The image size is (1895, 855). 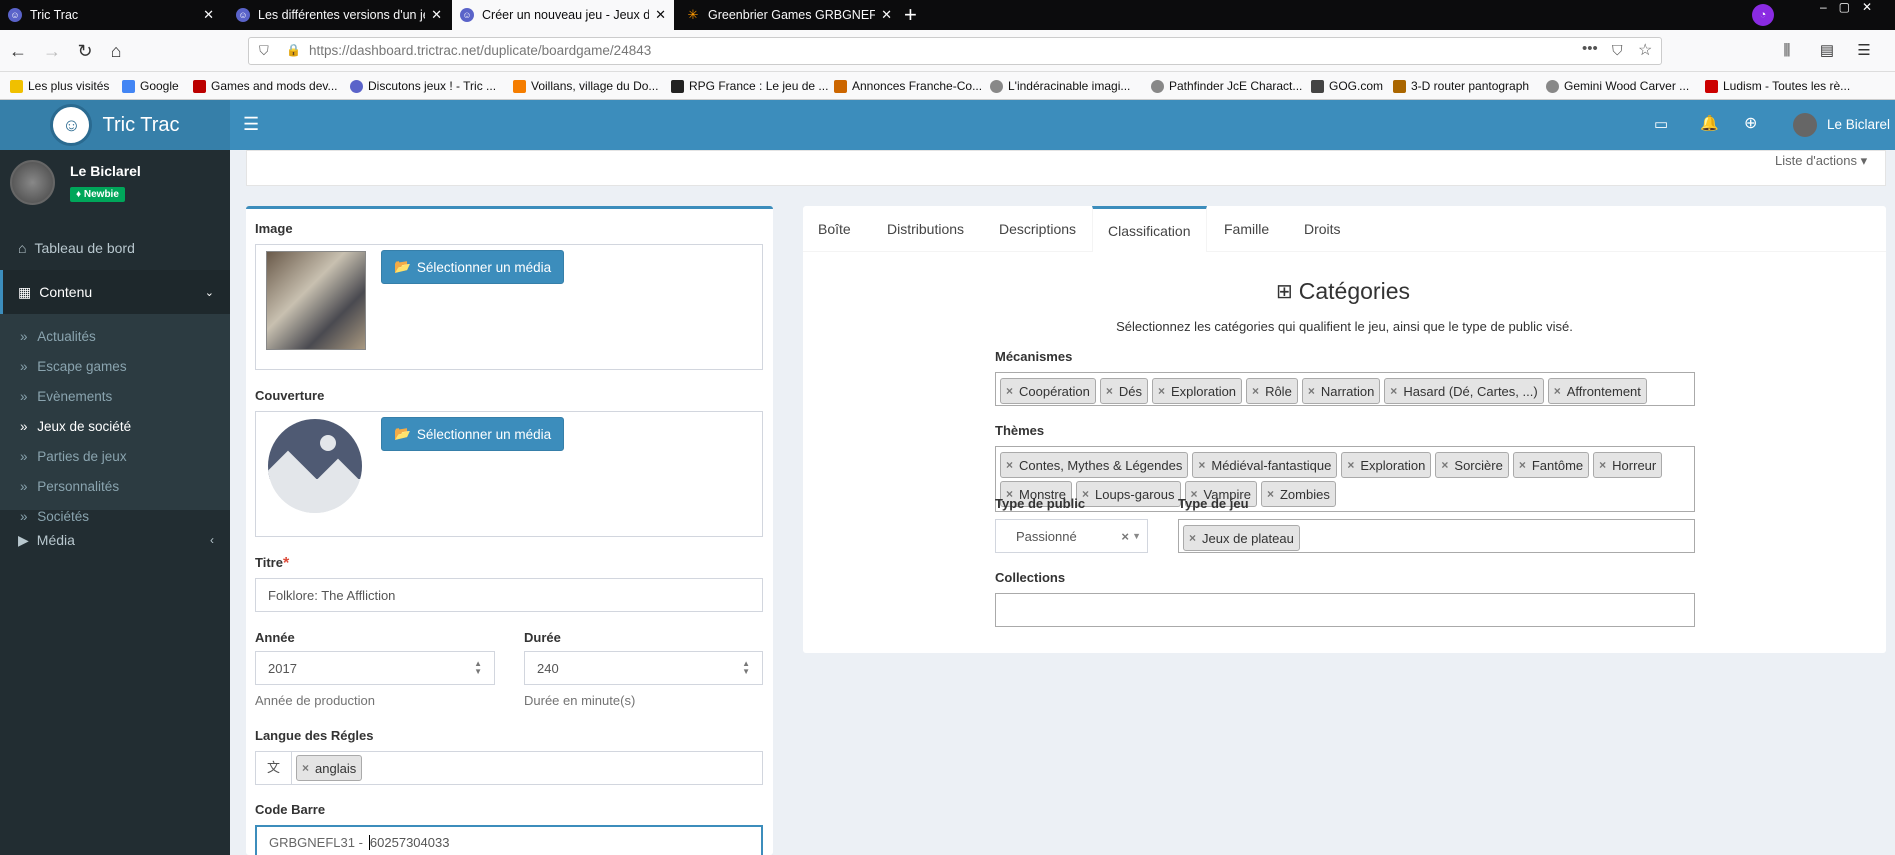 I want to click on sidebar-item-content: ▦ Contenu ⌄, so click(x=115, y=292).